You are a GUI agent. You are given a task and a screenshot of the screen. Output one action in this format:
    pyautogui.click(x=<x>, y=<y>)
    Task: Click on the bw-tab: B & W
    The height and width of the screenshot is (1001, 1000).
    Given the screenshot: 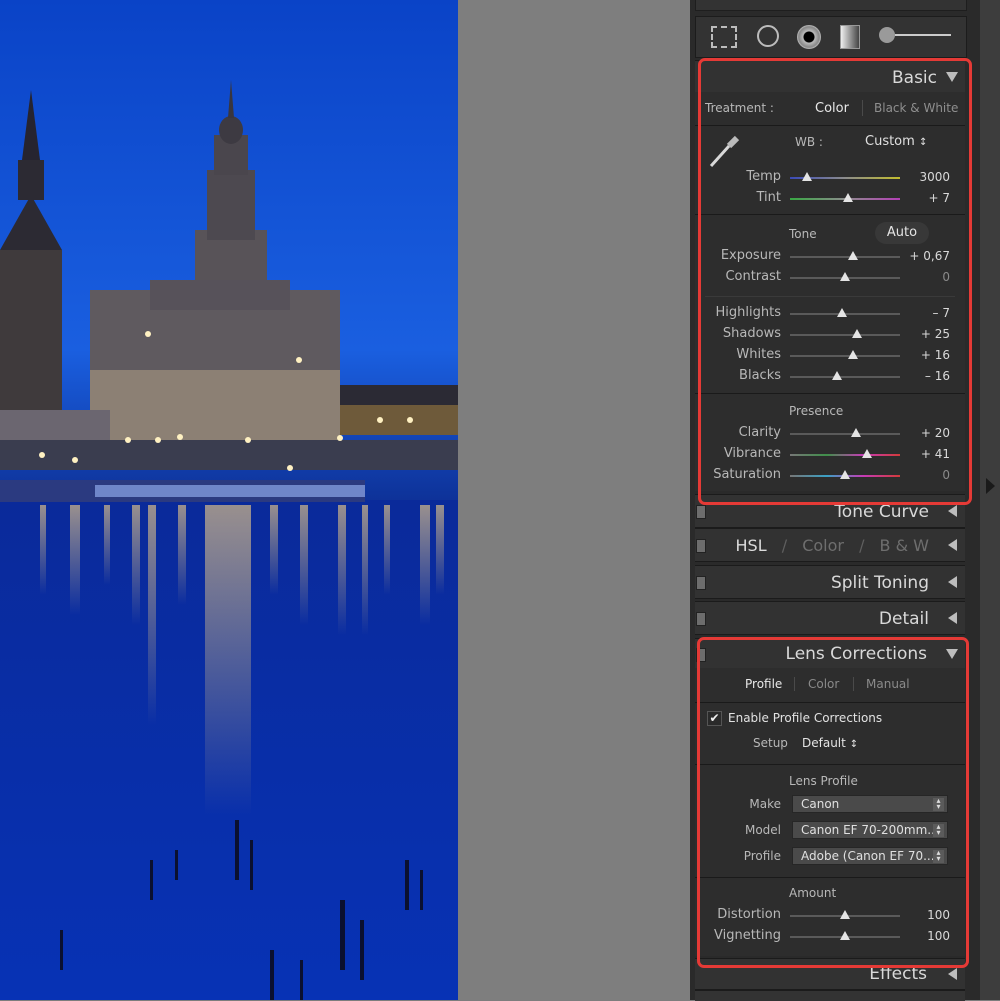 What is the action you would take?
    pyautogui.click(x=904, y=545)
    